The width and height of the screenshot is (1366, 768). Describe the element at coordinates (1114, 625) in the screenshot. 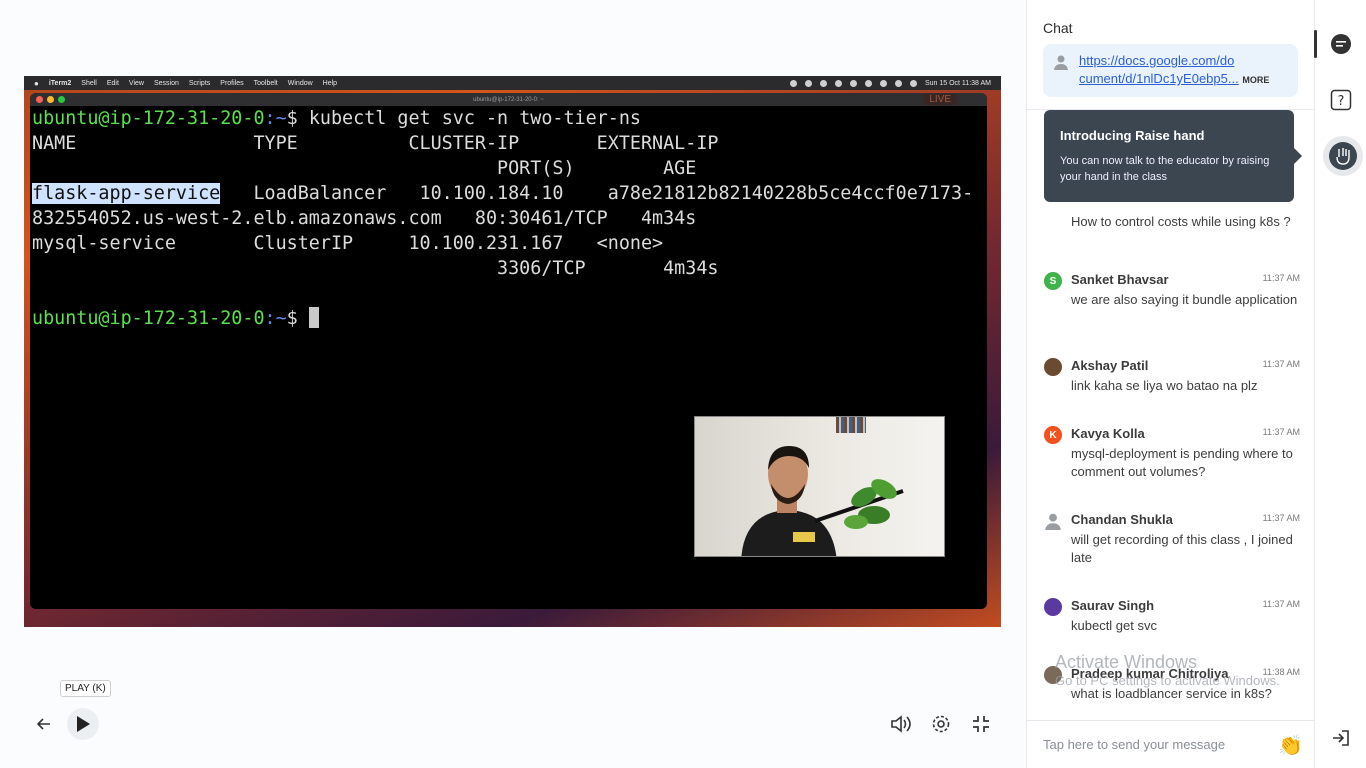

I see `message-text: kubectl get svc` at that location.